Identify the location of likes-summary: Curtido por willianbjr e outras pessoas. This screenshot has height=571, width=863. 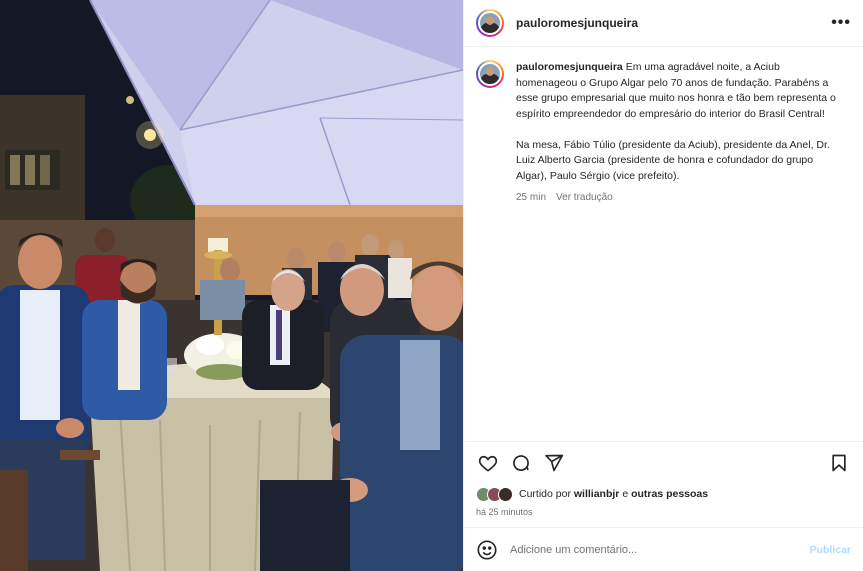
(663, 494).